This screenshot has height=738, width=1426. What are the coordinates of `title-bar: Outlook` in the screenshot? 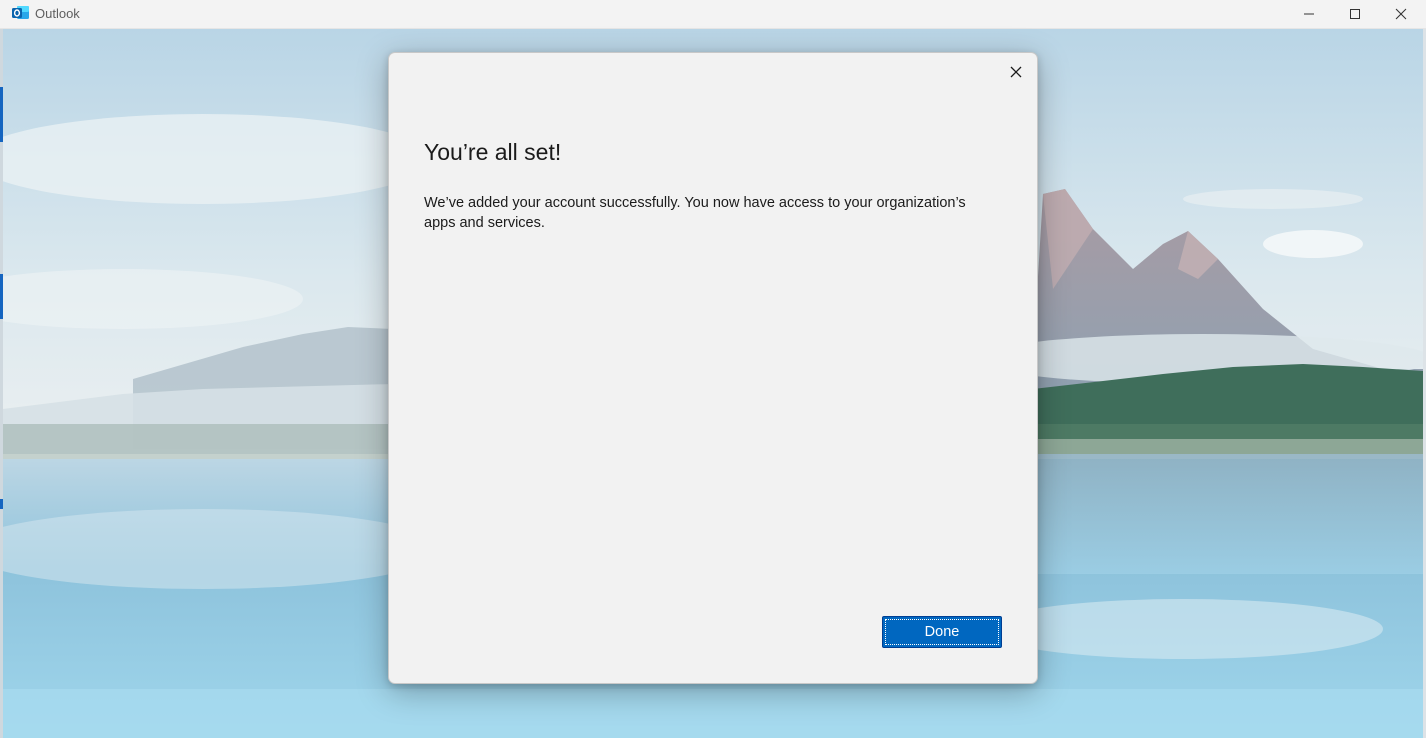 It's located at (713, 14).